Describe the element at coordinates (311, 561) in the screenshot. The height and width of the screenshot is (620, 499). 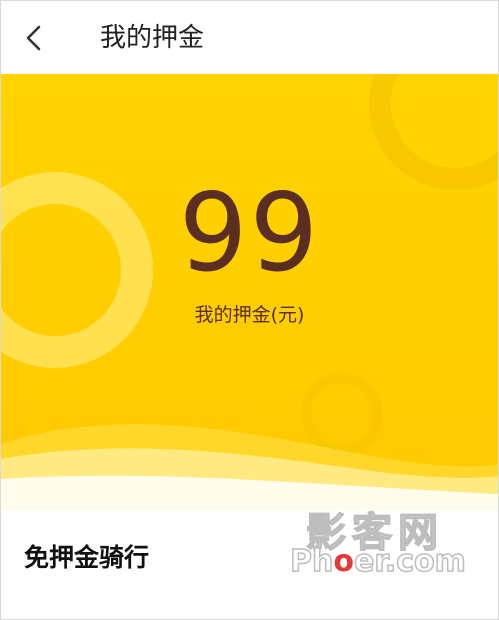
I see `watermark-en-prefix: Ph` at that location.